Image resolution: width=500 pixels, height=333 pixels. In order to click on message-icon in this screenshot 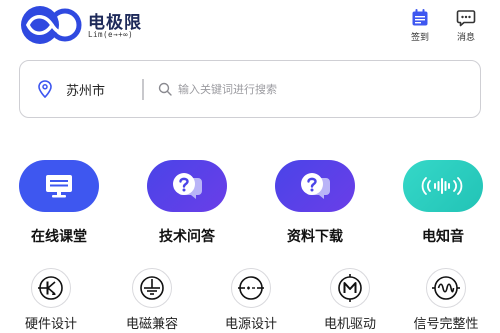, I will do `click(466, 18)`.